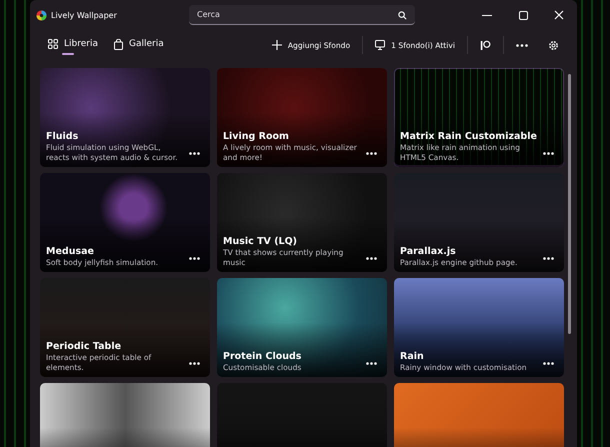 Image resolution: width=610 pixels, height=447 pixels. Describe the element at coordinates (118, 44) in the screenshot. I see `shopping-bag-icon` at that location.